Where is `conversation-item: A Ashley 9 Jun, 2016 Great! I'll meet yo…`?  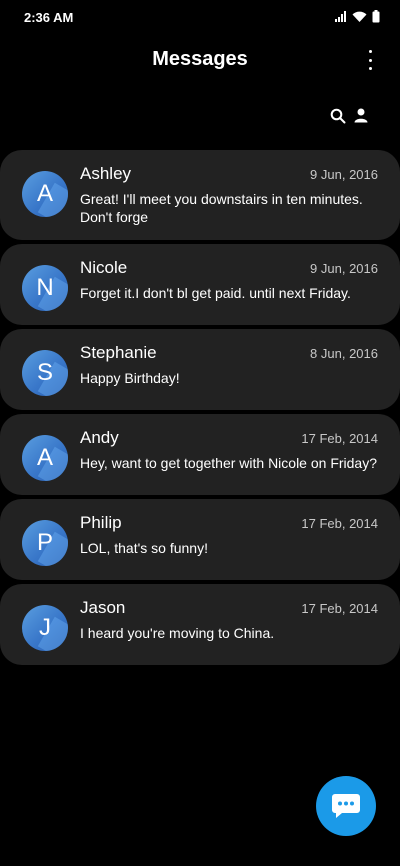 conversation-item: A Ashley 9 Jun, 2016 Great! I'll meet yo… is located at coordinates (200, 195).